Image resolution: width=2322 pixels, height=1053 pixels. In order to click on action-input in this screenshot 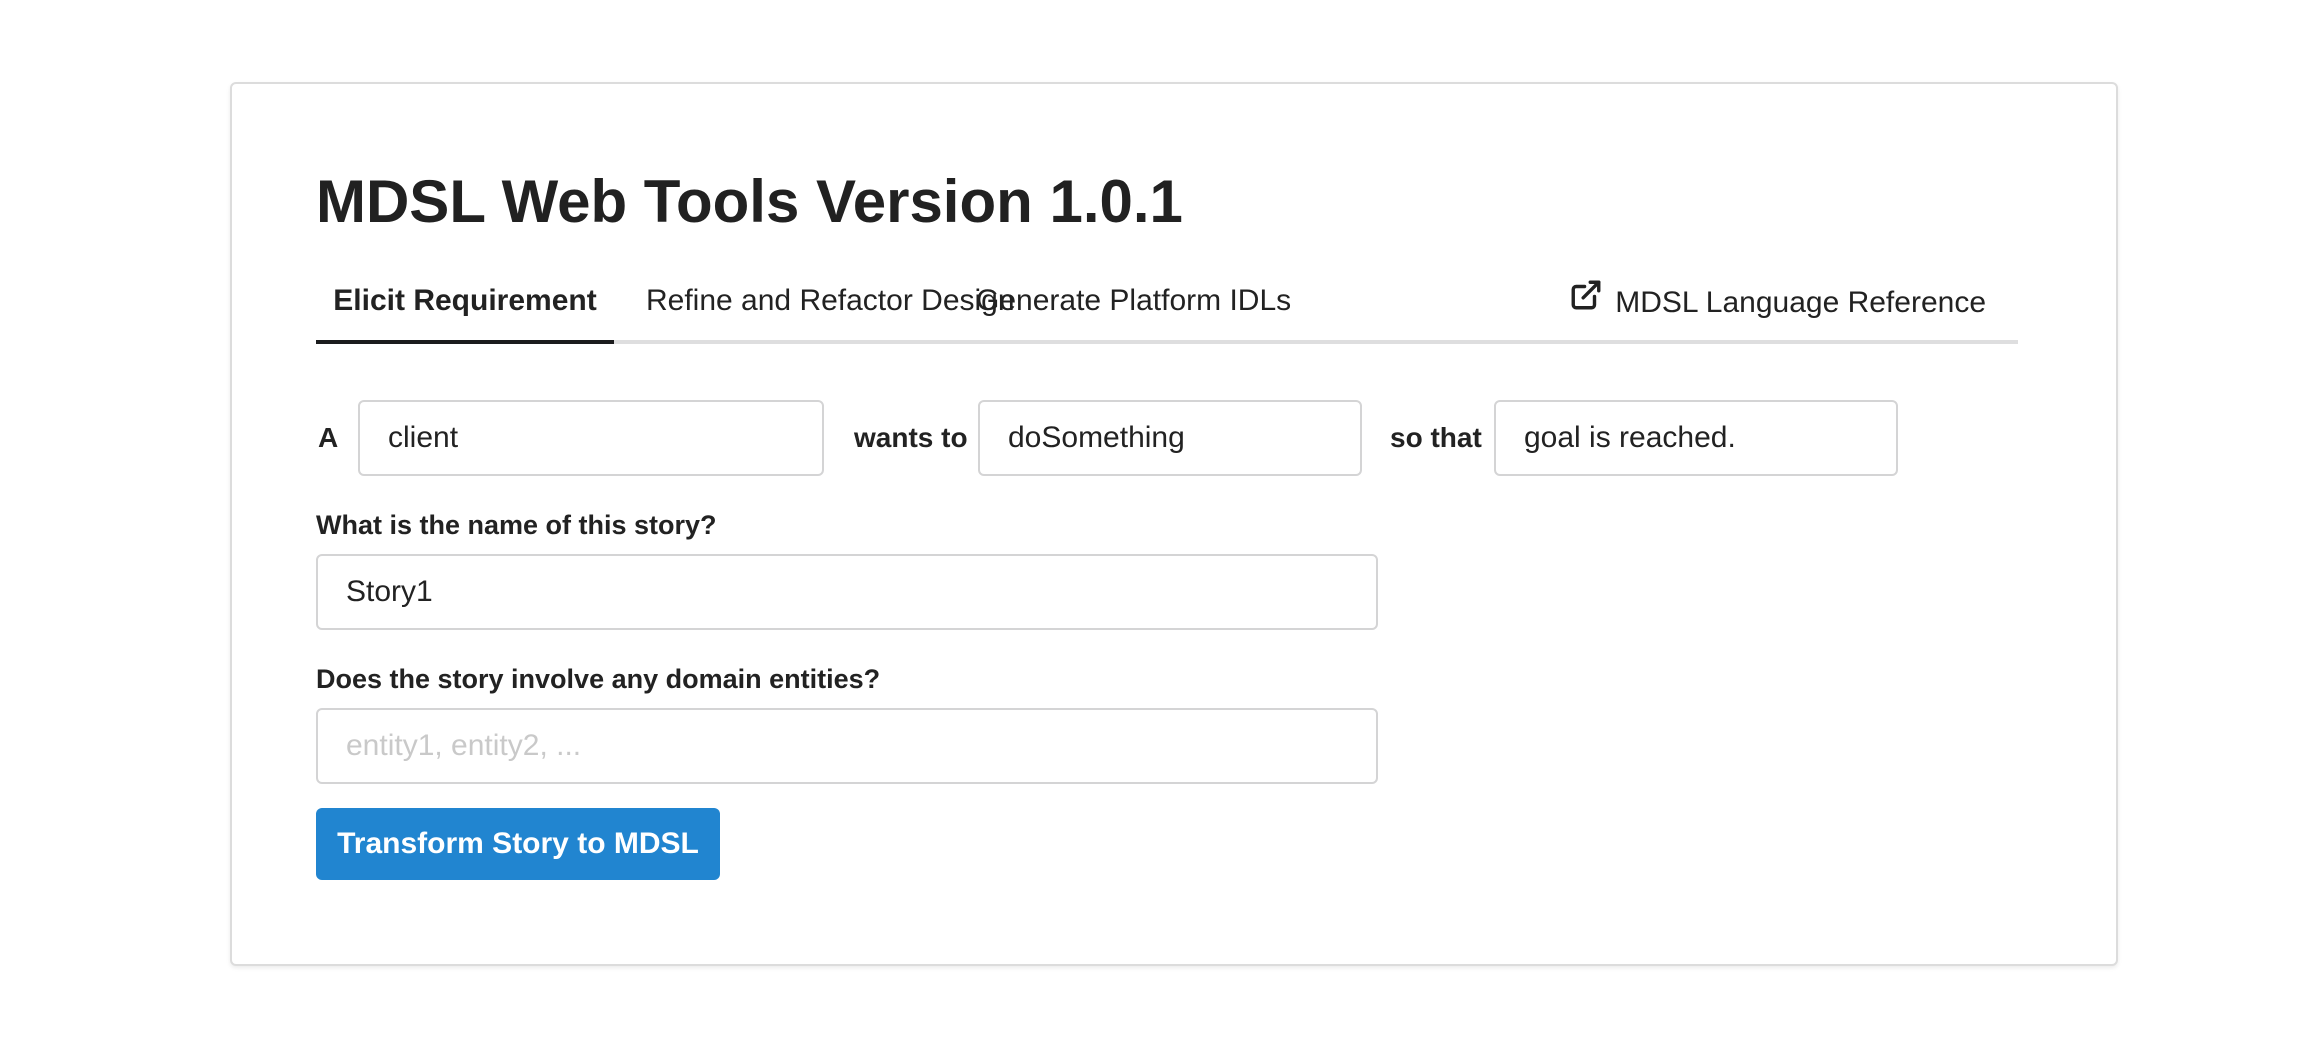, I will do `click(1170, 438)`.